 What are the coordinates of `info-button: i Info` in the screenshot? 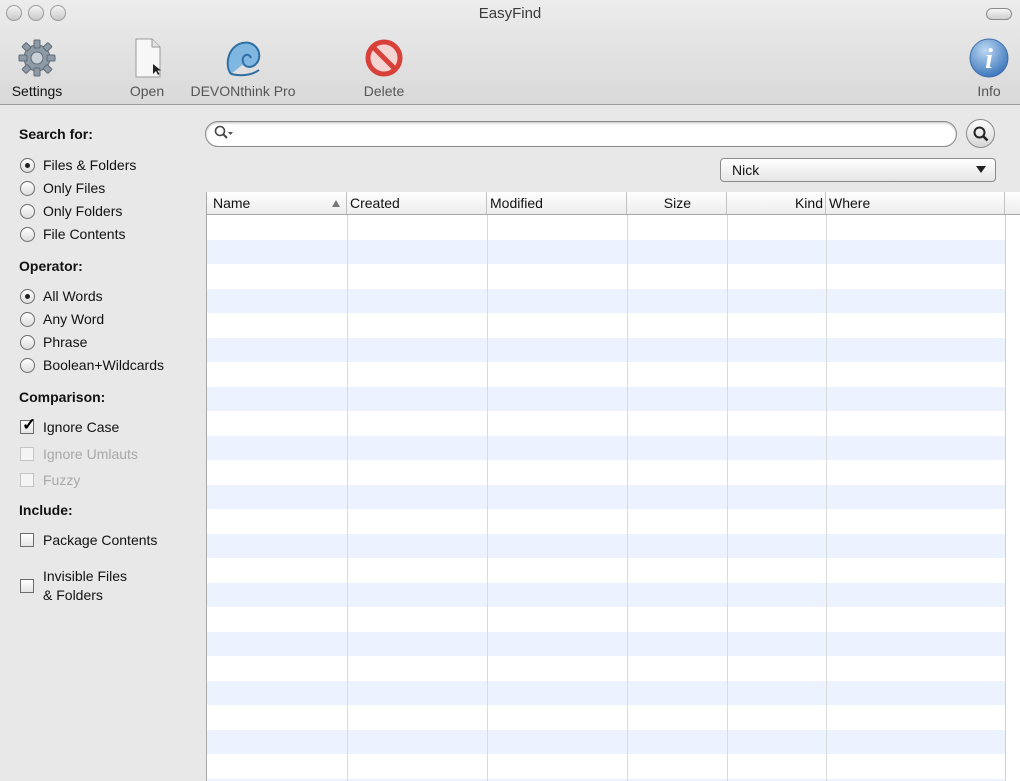 It's located at (989, 66).